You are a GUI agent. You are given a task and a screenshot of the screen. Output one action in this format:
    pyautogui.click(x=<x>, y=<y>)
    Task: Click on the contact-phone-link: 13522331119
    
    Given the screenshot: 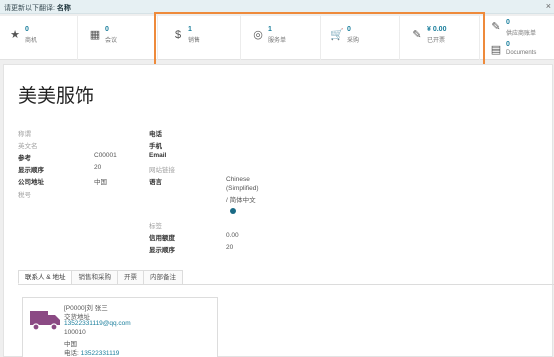 What is the action you would take?
    pyautogui.click(x=100, y=353)
    